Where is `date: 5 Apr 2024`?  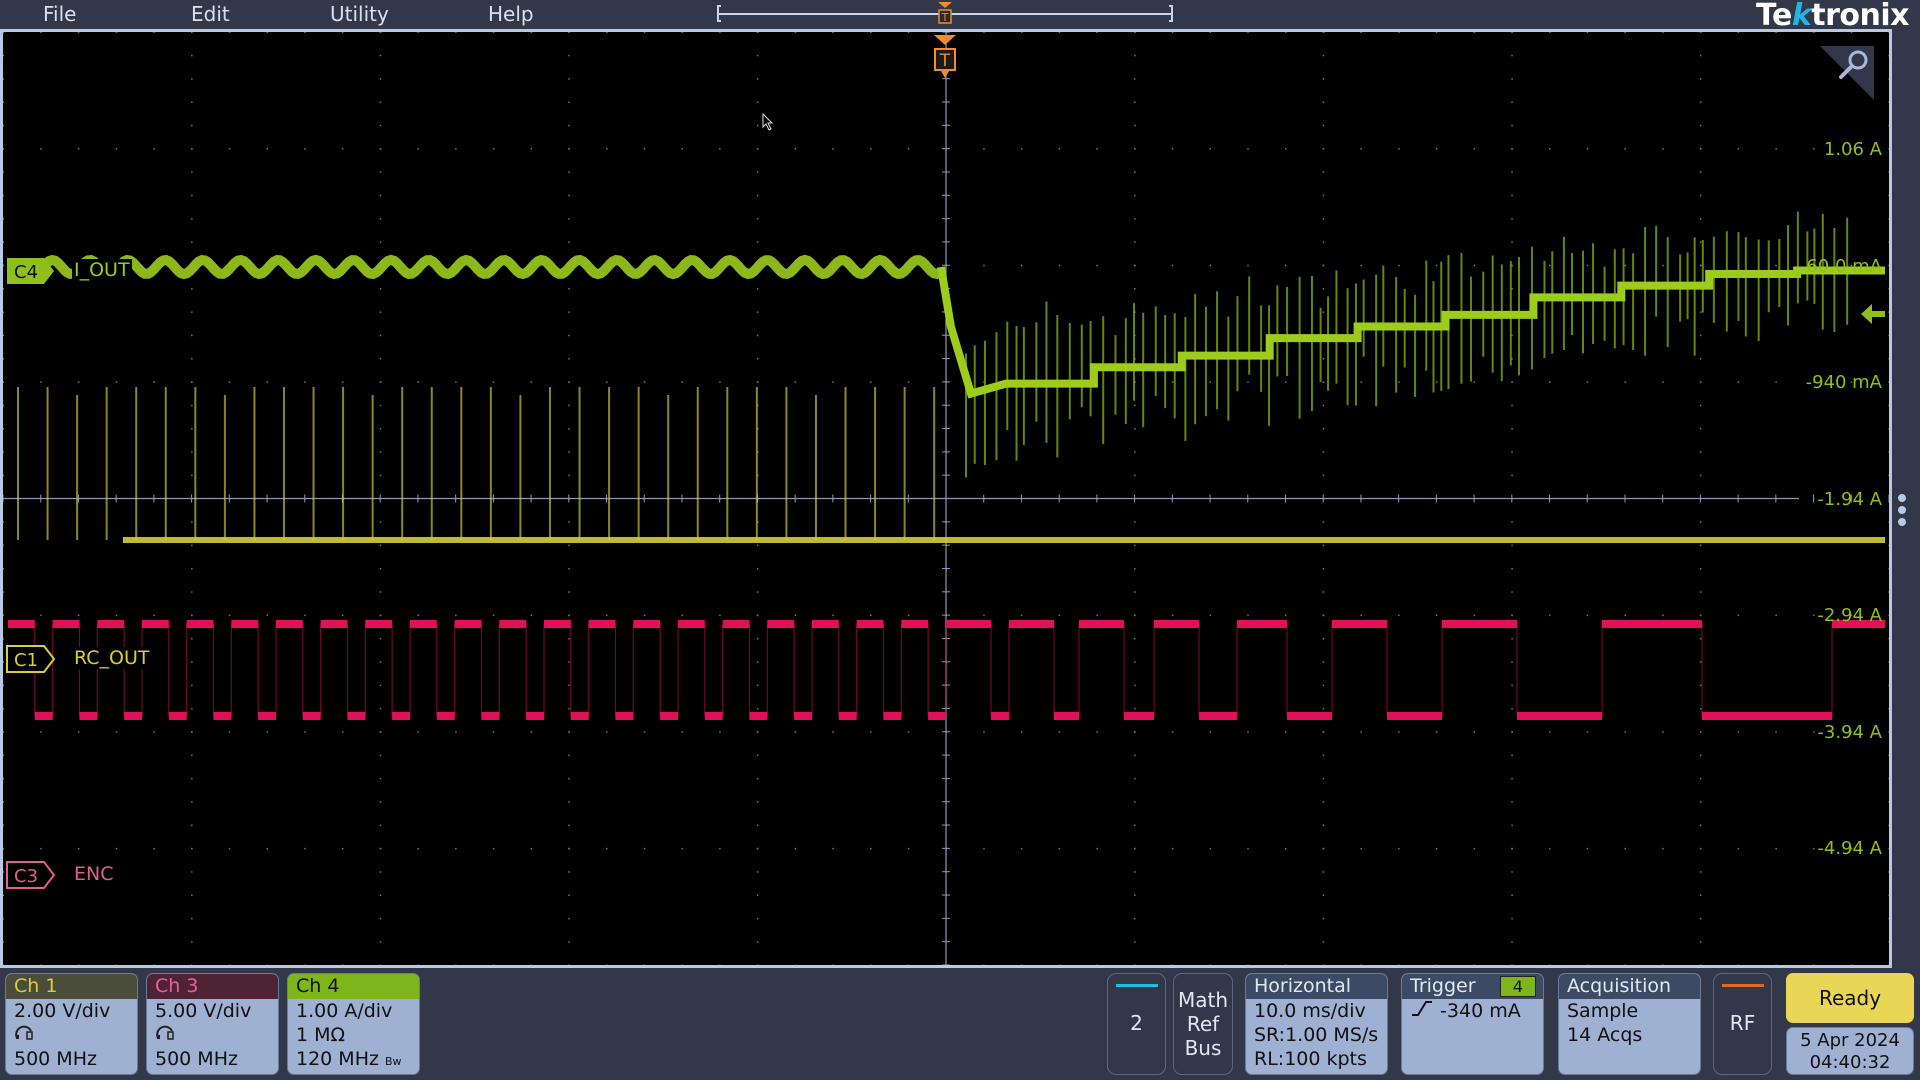 date: 5 Apr 2024 is located at coordinates (1850, 1040).